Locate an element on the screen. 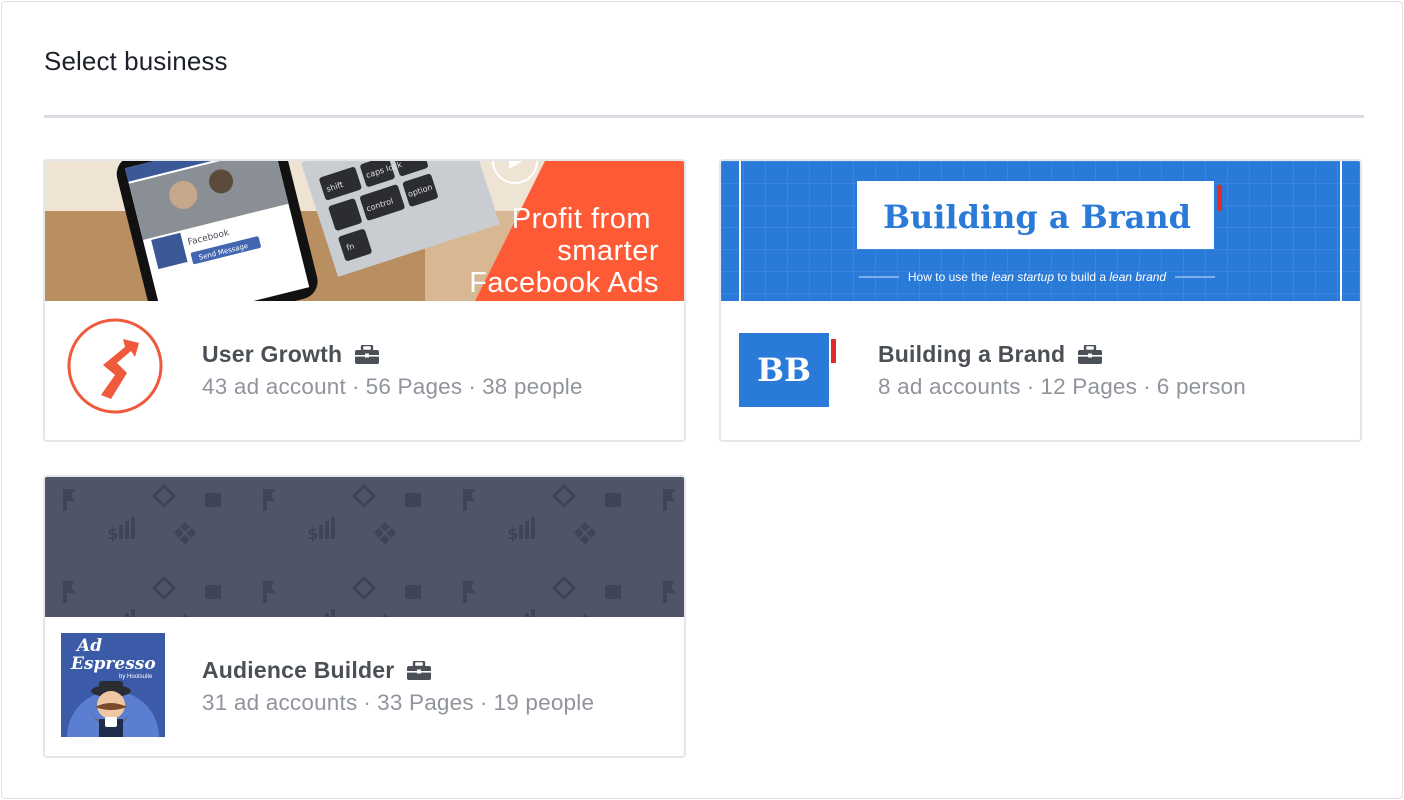 Image resolution: width=1404 pixels, height=800 pixels. cover-text-line: smarter is located at coordinates (608, 251).